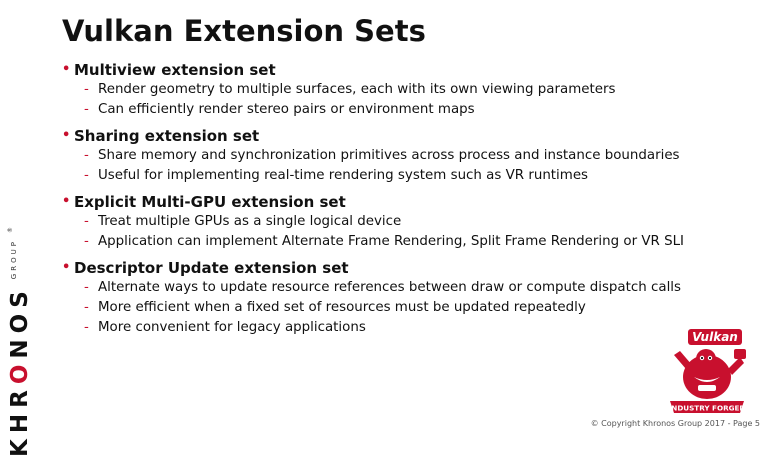 This screenshot has width=768, height=457. I want to click on slide-title: Vulkan Extension Sets, so click(244, 31).